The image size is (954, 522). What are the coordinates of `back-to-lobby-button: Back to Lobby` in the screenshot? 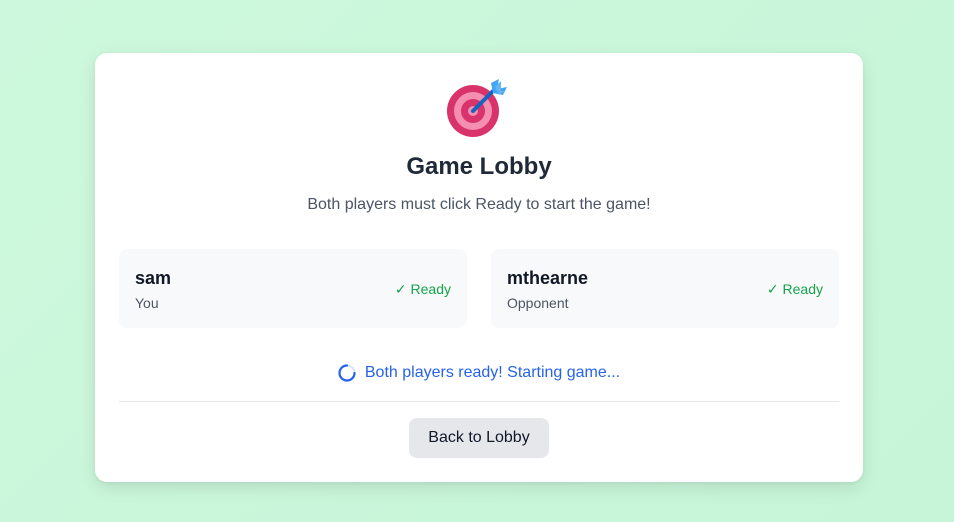 It's located at (479, 438).